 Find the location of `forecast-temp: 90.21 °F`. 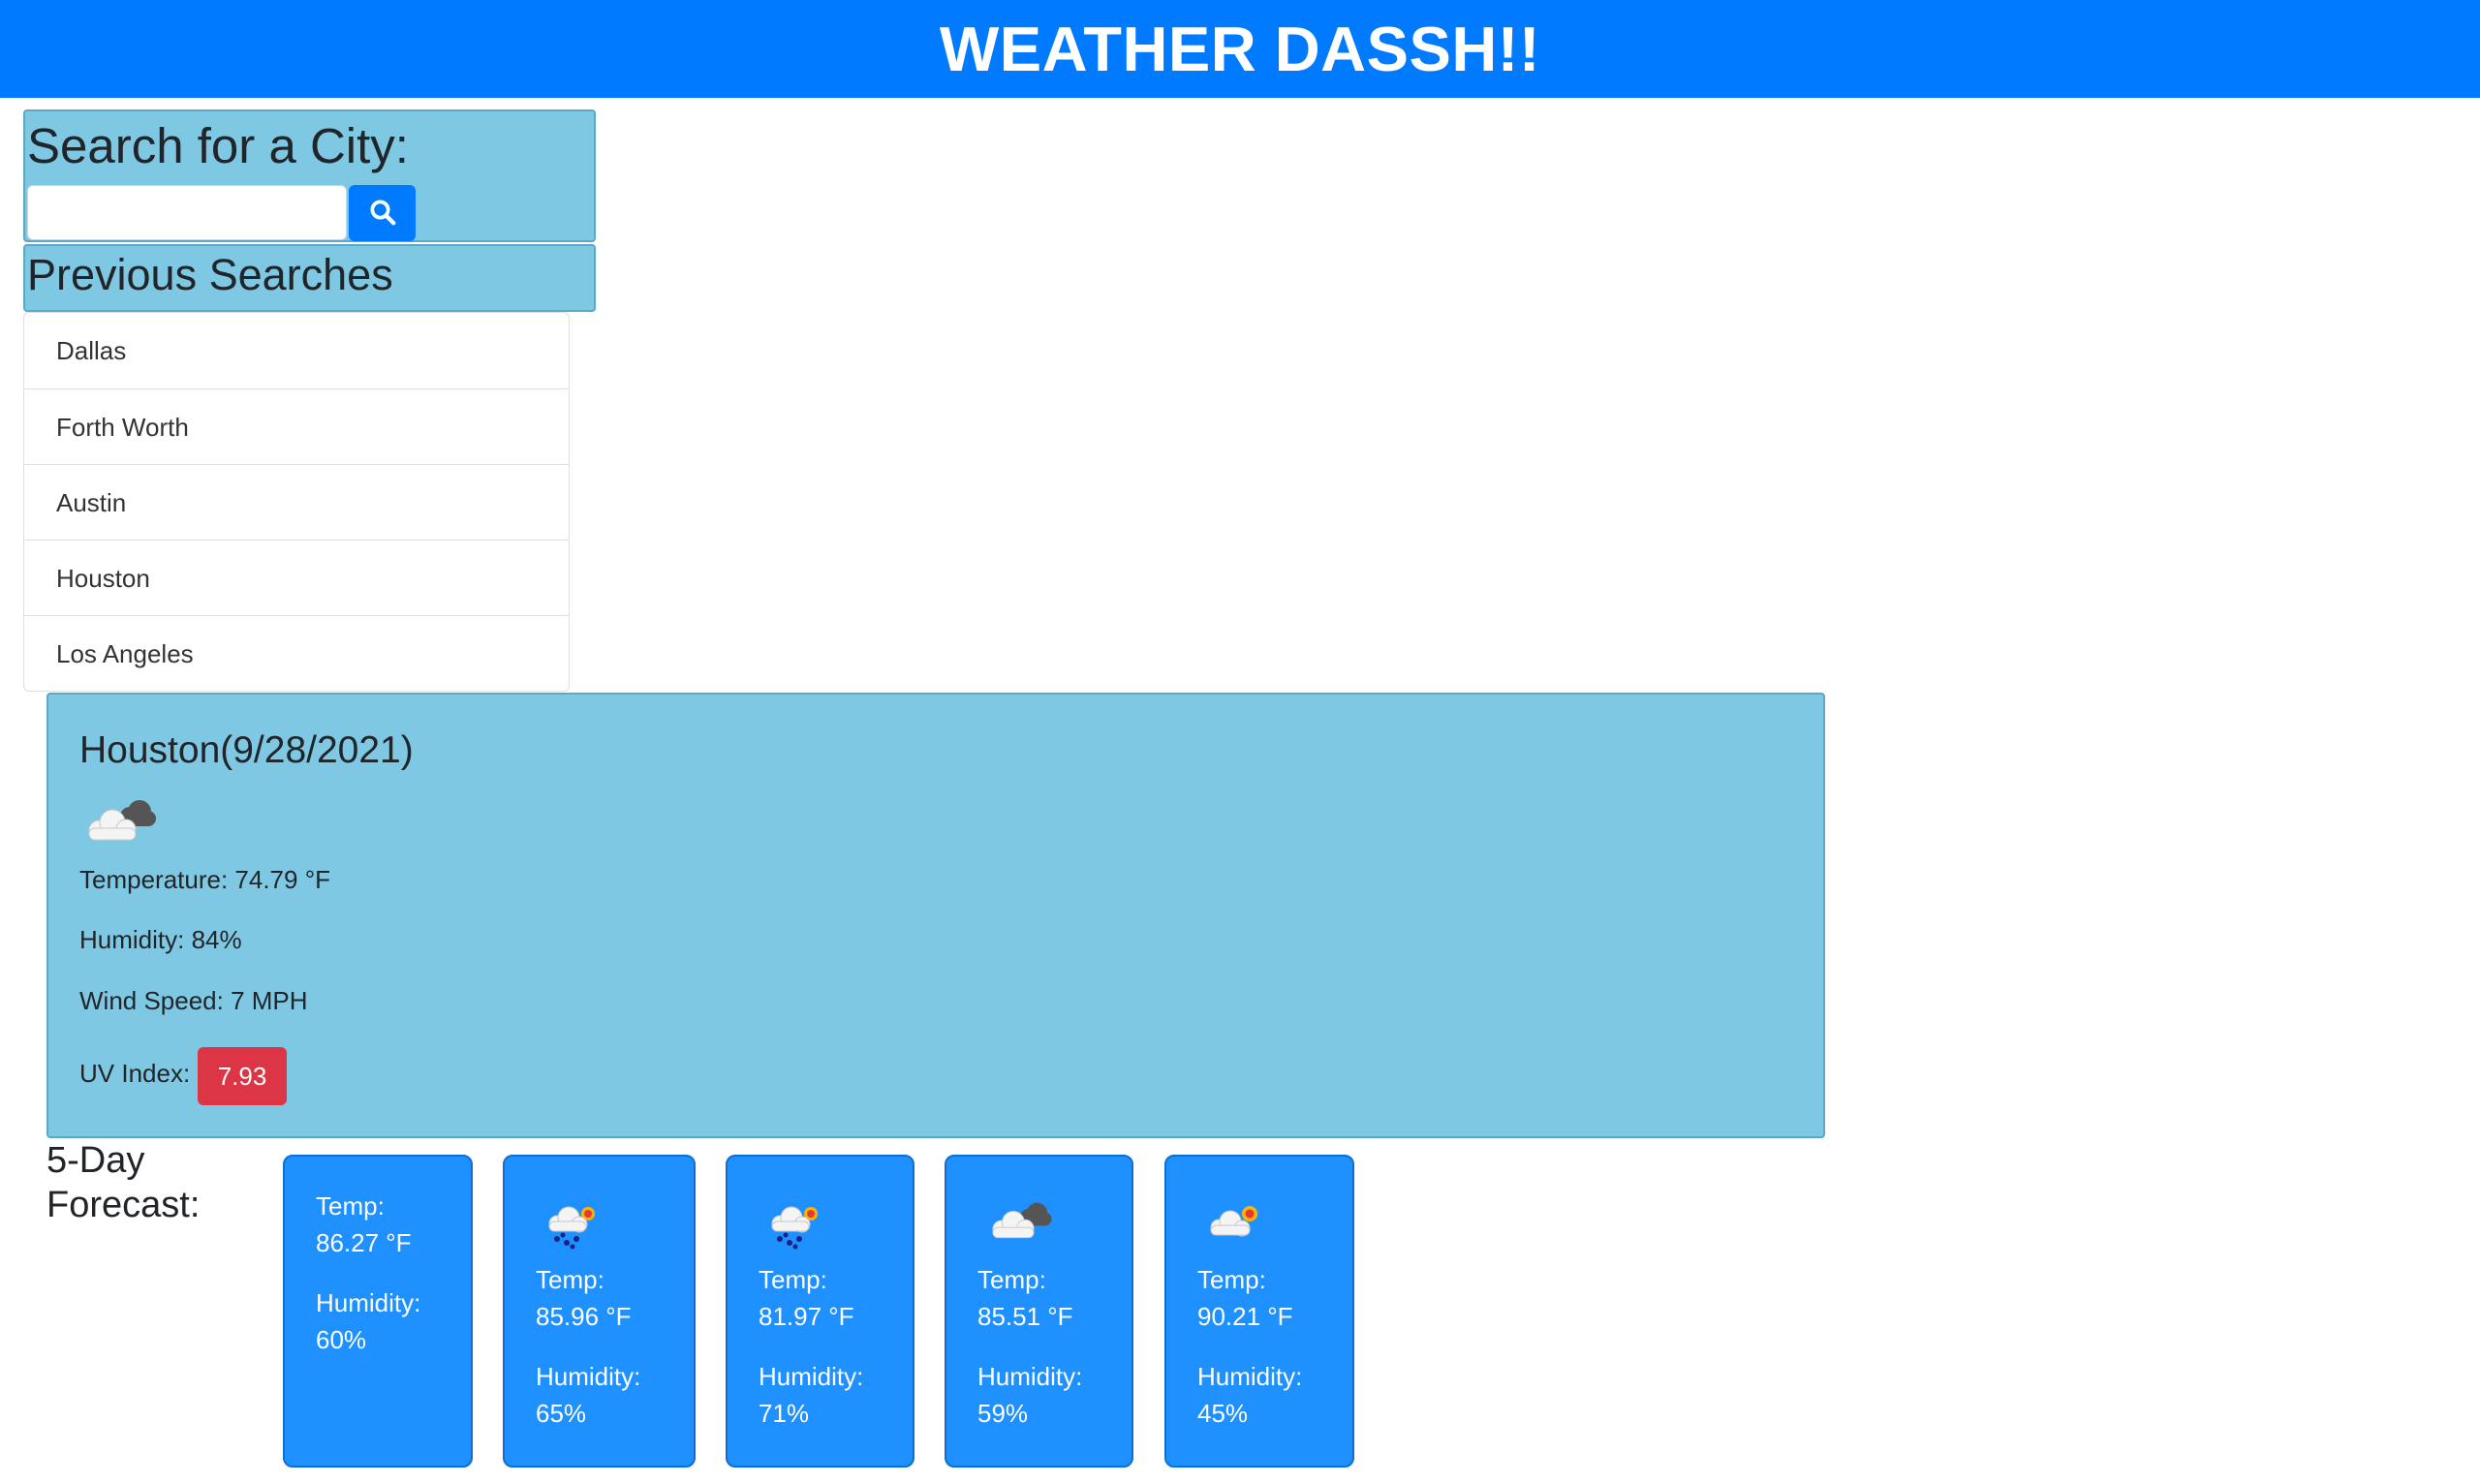

forecast-temp: 90.21 °F is located at coordinates (1245, 1316).